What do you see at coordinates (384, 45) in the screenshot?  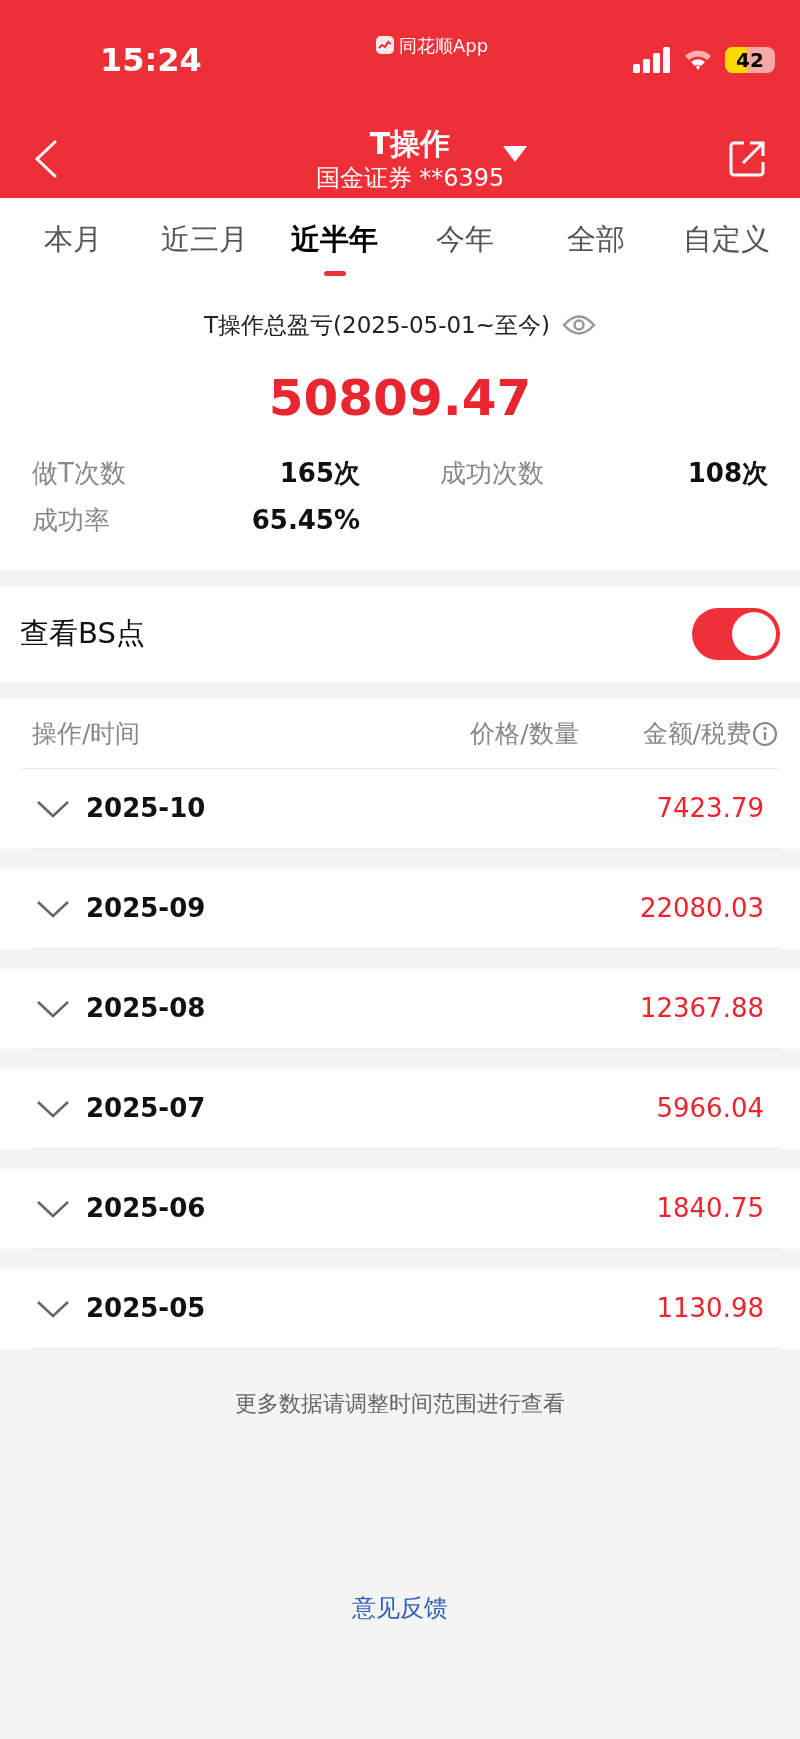 I see `app-logo-icon` at bounding box center [384, 45].